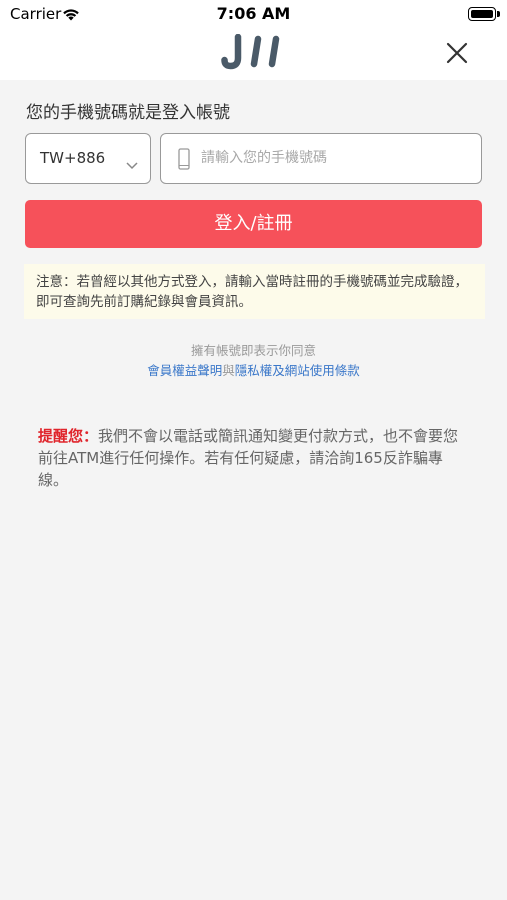 The height and width of the screenshot is (900, 507). I want to click on privacy-terms-link: 隱私權及網站使用條款, so click(297, 370).